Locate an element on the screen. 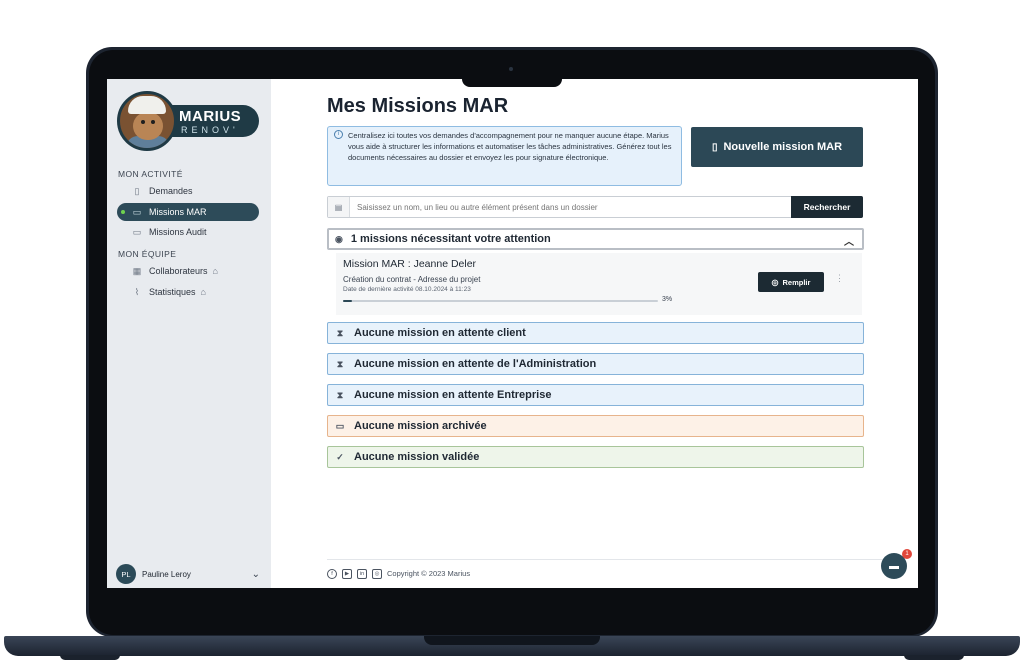 This screenshot has width=1024, height=668. remplir-button: ◎ Remplir is located at coordinates (791, 282).